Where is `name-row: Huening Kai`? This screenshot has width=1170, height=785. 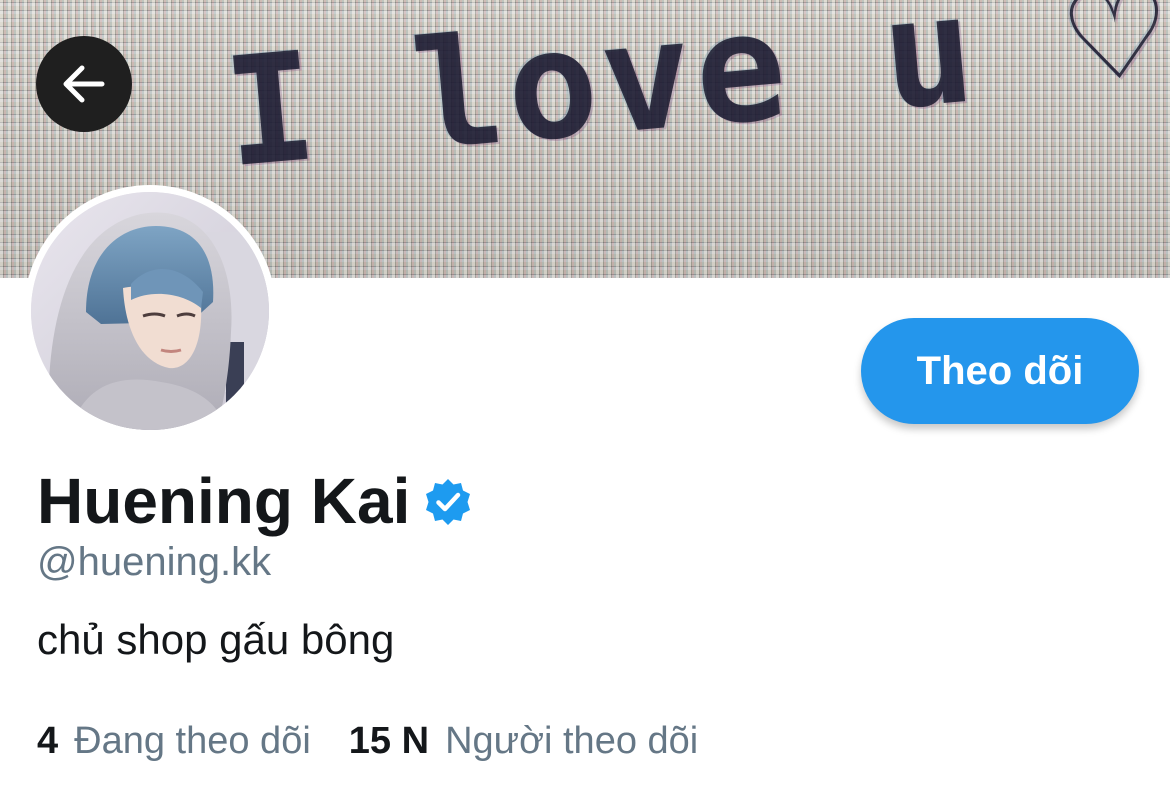 name-row: Huening Kai is located at coordinates (255, 501).